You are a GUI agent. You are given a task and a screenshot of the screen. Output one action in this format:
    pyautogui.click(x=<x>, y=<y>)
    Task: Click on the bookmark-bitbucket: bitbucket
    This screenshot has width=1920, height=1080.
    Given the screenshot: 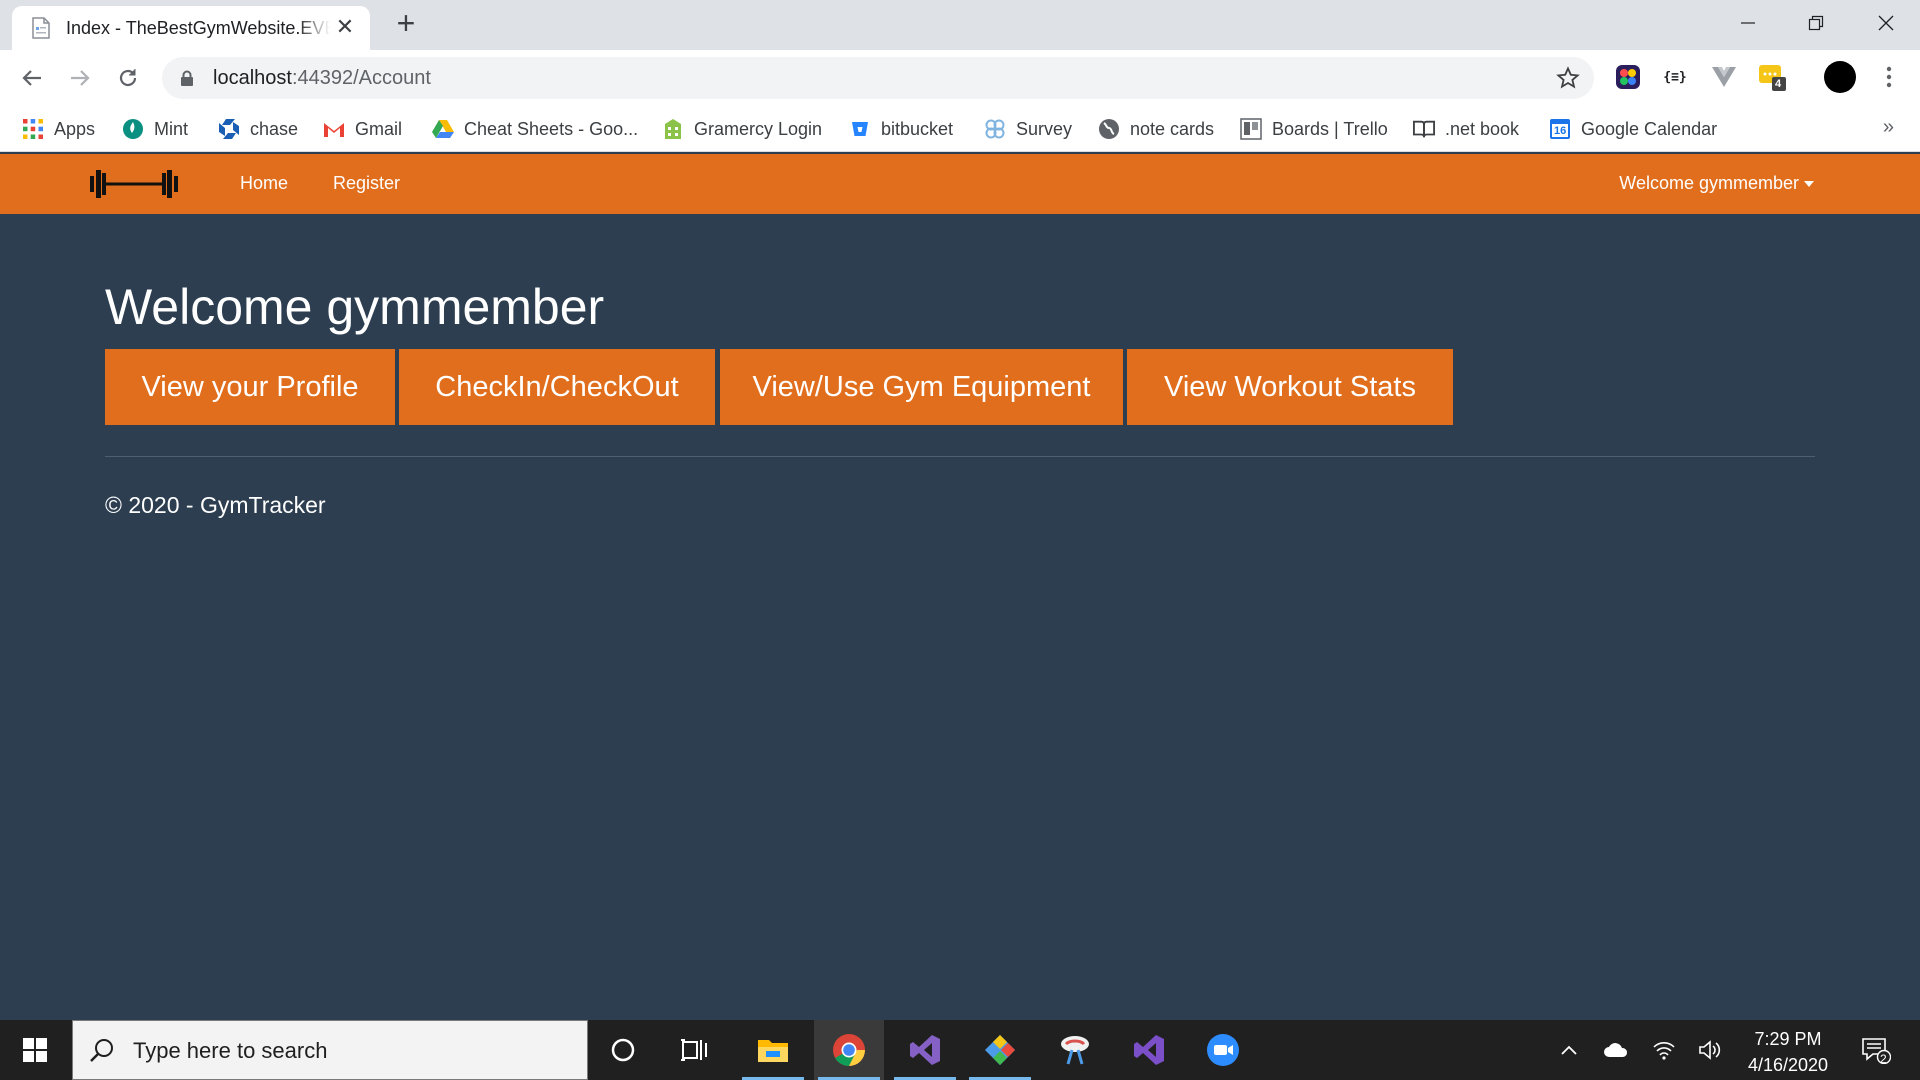 What is the action you would take?
    pyautogui.click(x=901, y=129)
    